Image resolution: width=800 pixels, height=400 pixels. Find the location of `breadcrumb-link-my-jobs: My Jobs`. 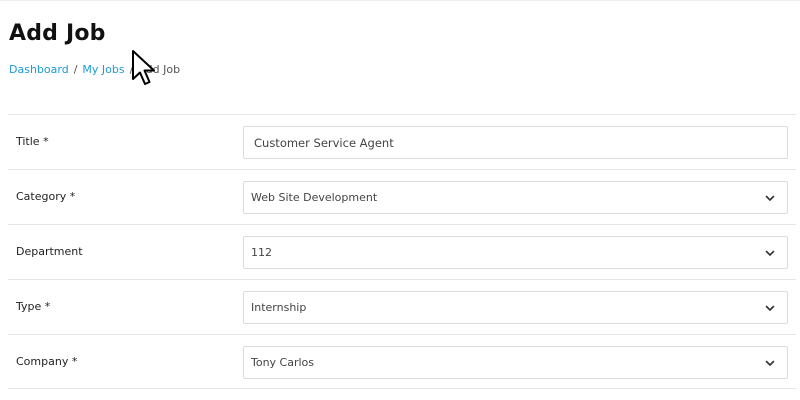

breadcrumb-link-my-jobs: My Jobs is located at coordinates (103, 69).